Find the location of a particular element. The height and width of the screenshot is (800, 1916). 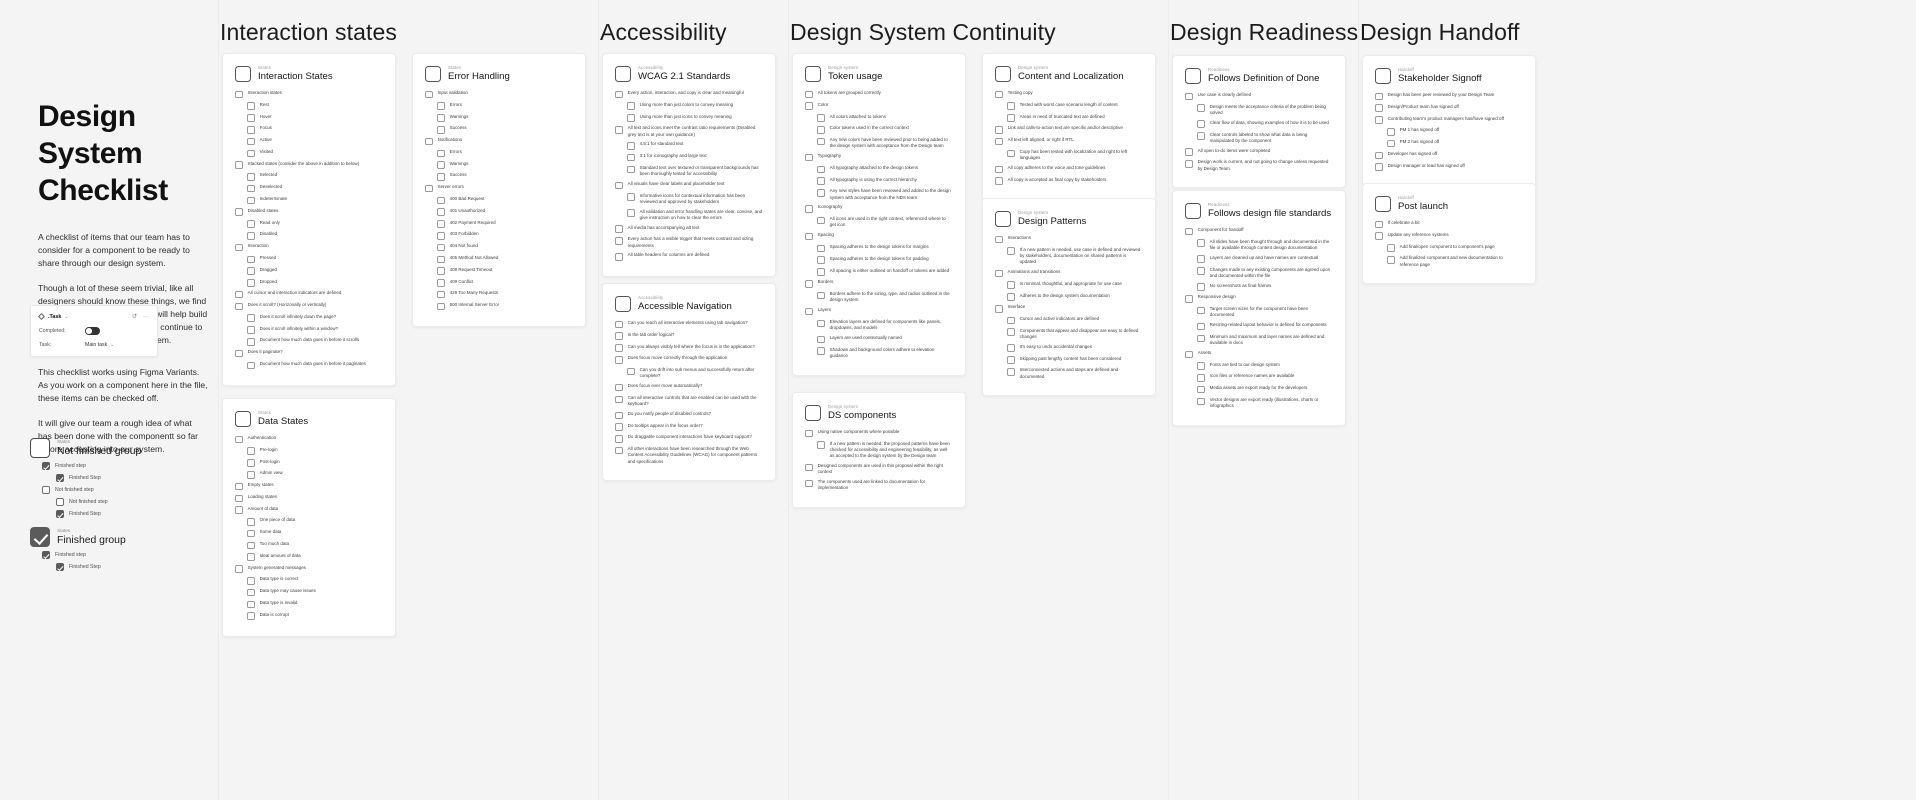

checklist-item: No screenshots as final frames is located at coordinates (1265, 287).